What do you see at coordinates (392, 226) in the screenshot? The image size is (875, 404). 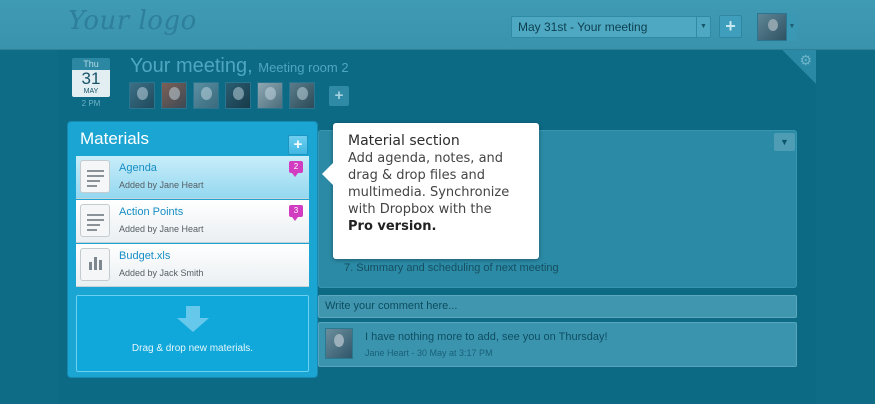 I see `tooltip-highlight: Pro version.` at bounding box center [392, 226].